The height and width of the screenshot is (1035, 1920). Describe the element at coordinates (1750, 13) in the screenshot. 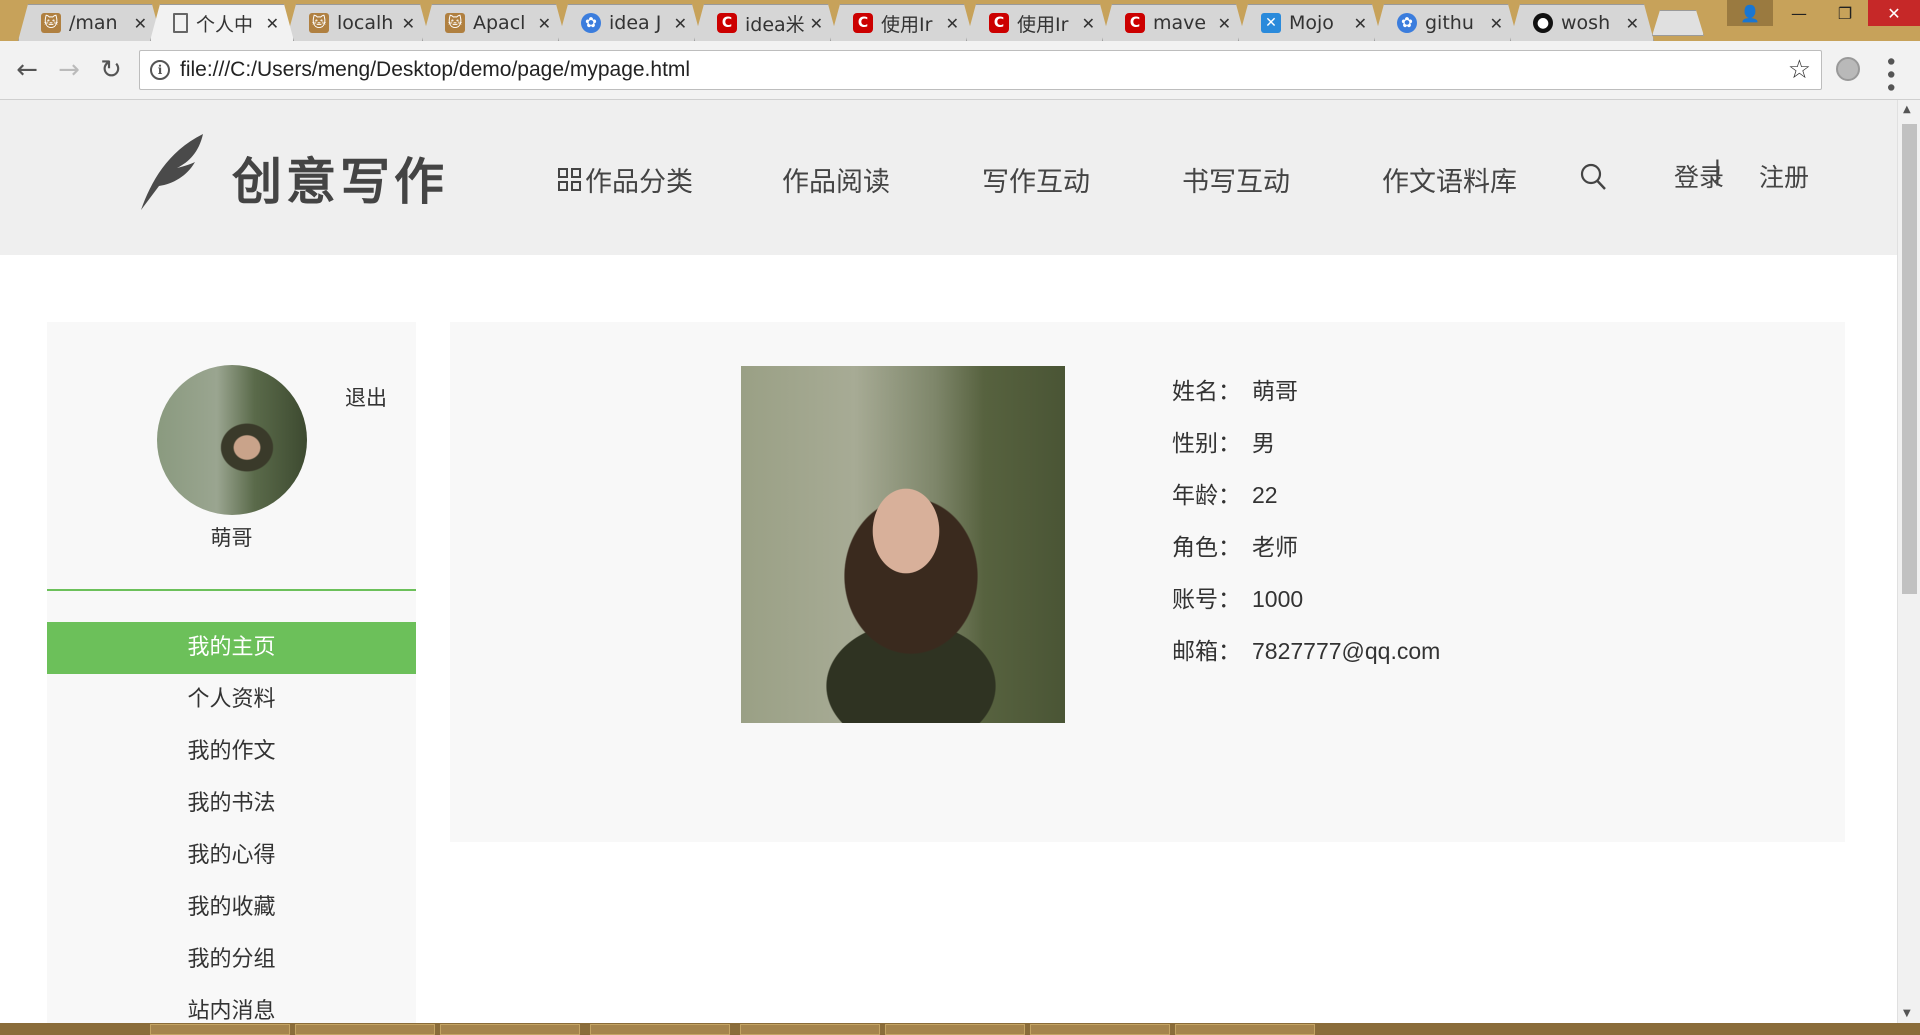

I see `user-profile-icon: 👤` at that location.